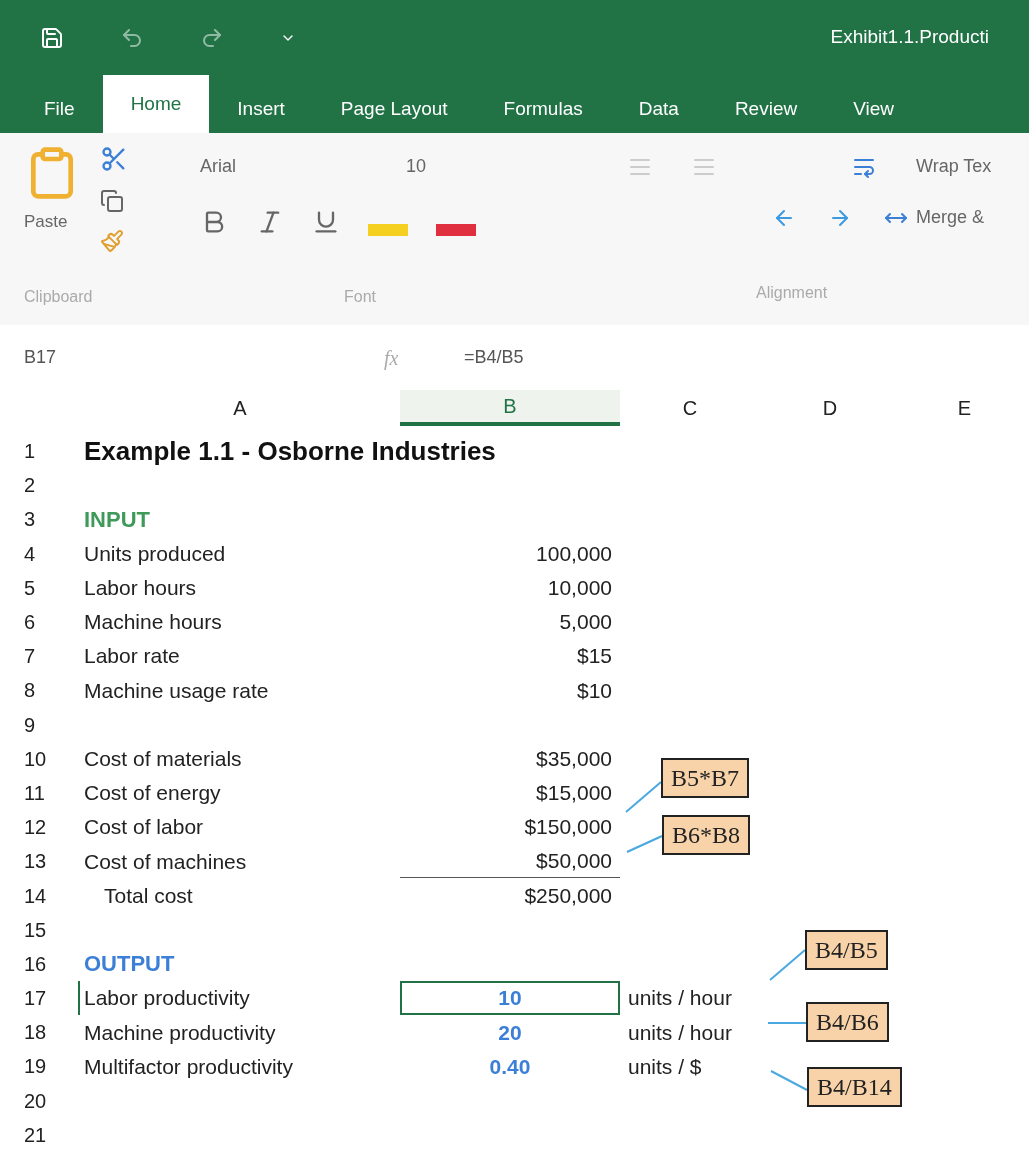 The height and width of the screenshot is (1163, 1029). What do you see at coordinates (295, 166) in the screenshot?
I see `font-name-field: Arial` at bounding box center [295, 166].